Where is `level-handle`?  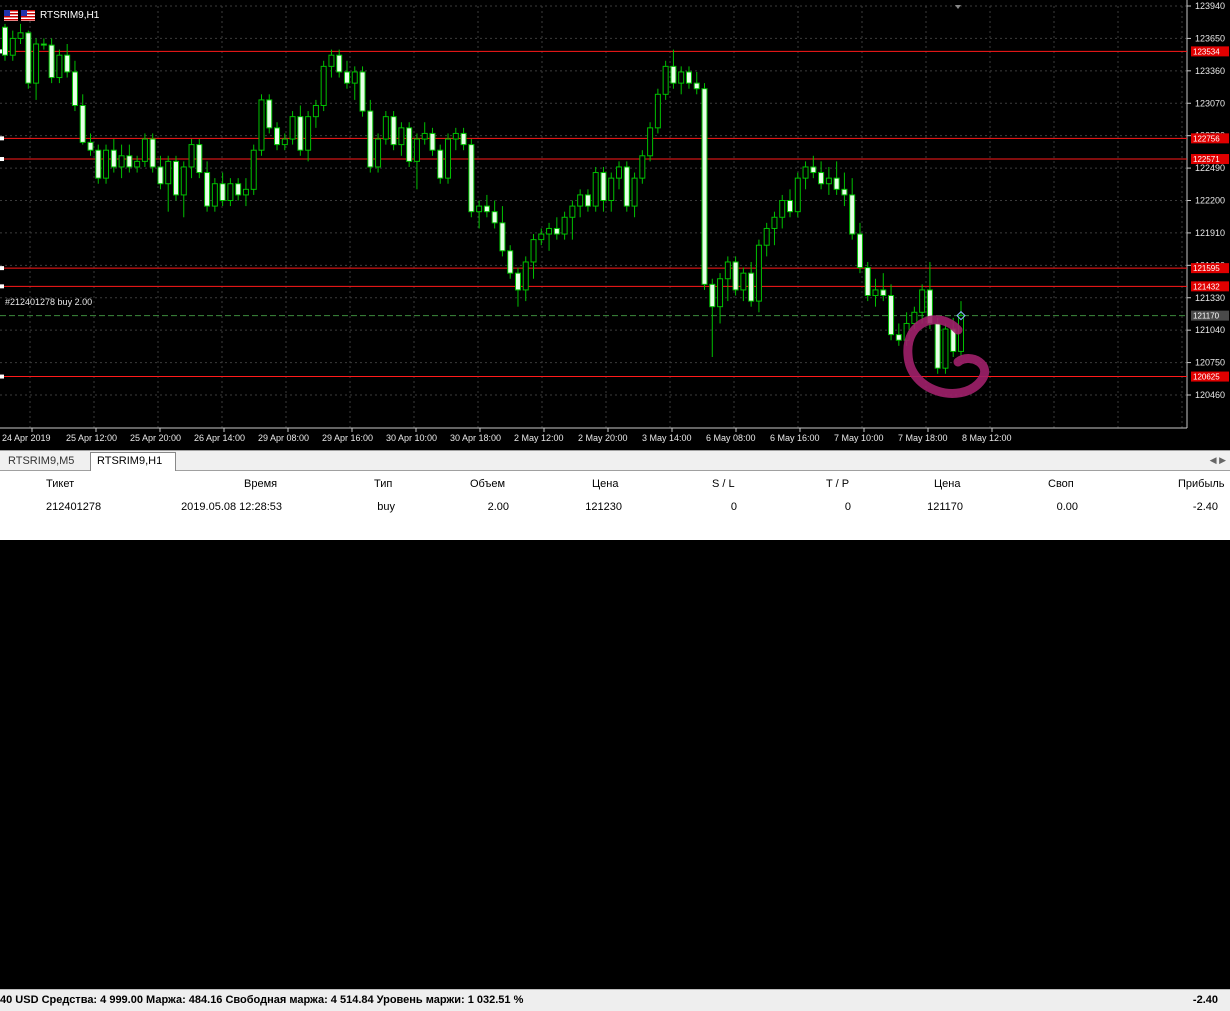 level-handle is located at coordinates (2, 376).